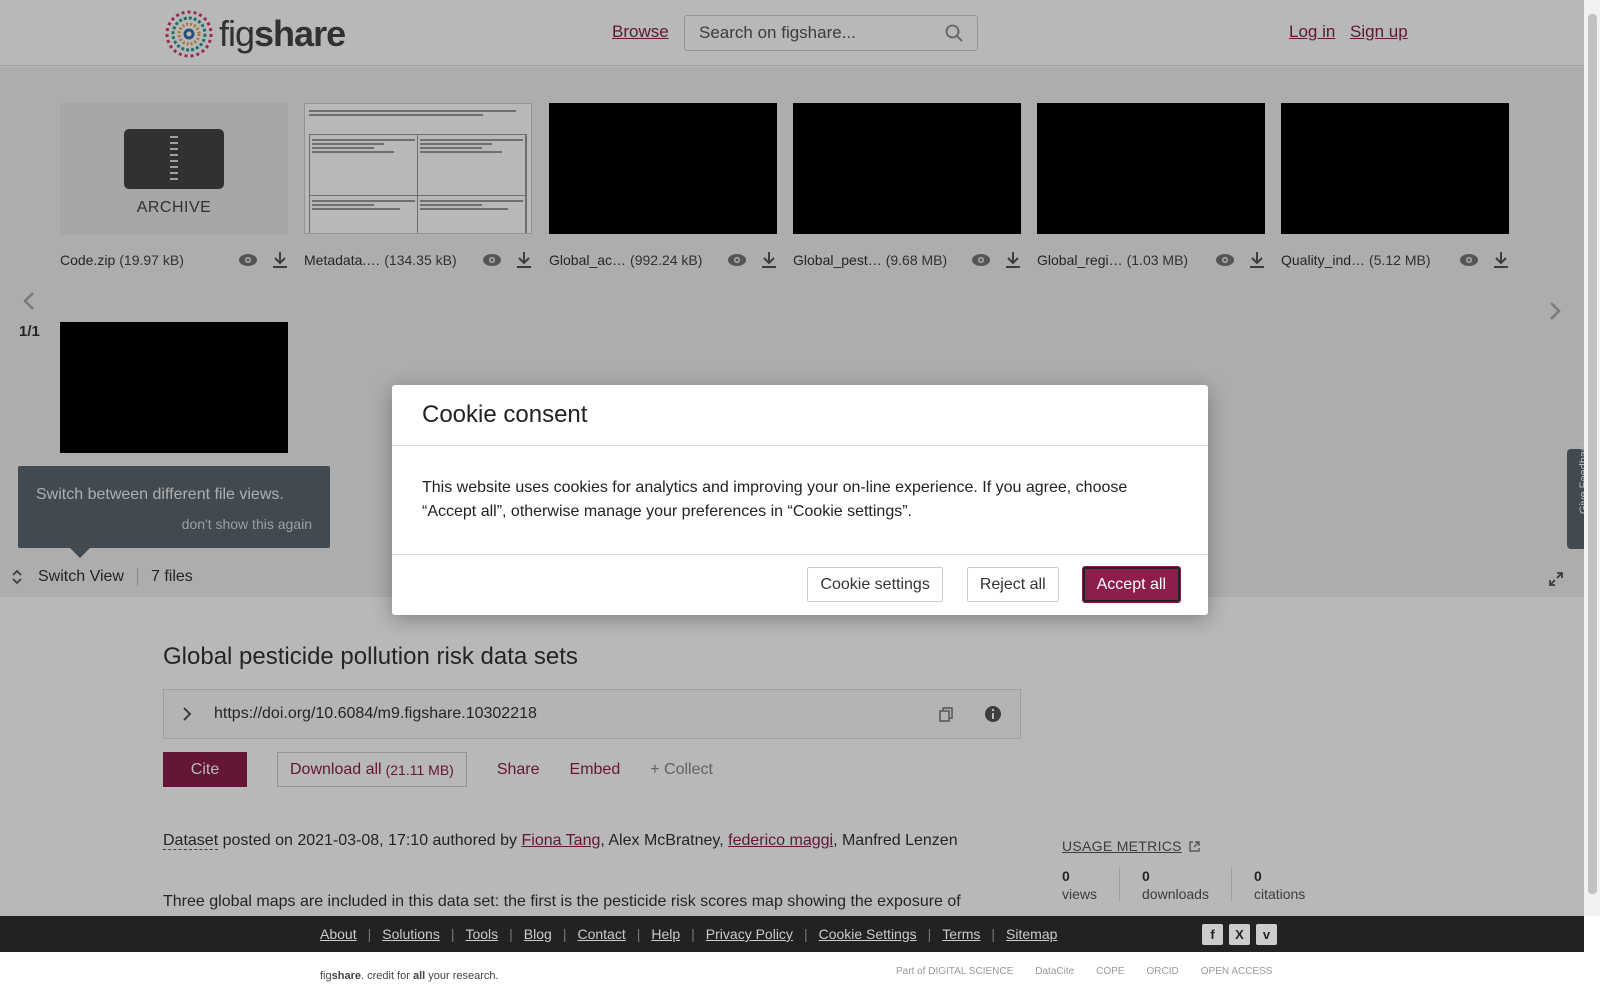 The height and width of the screenshot is (1000, 1600). What do you see at coordinates (538, 934) in the screenshot?
I see `footer-link-blog: Blog` at bounding box center [538, 934].